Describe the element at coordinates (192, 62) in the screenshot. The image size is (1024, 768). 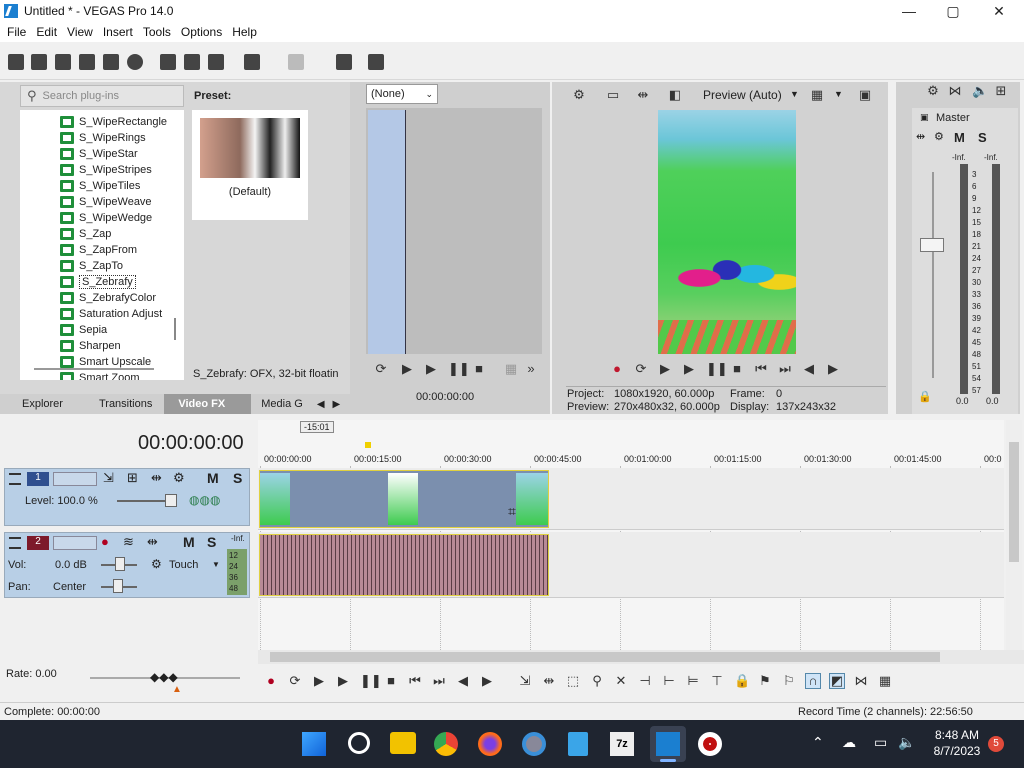
I see `copy-icon` at that location.